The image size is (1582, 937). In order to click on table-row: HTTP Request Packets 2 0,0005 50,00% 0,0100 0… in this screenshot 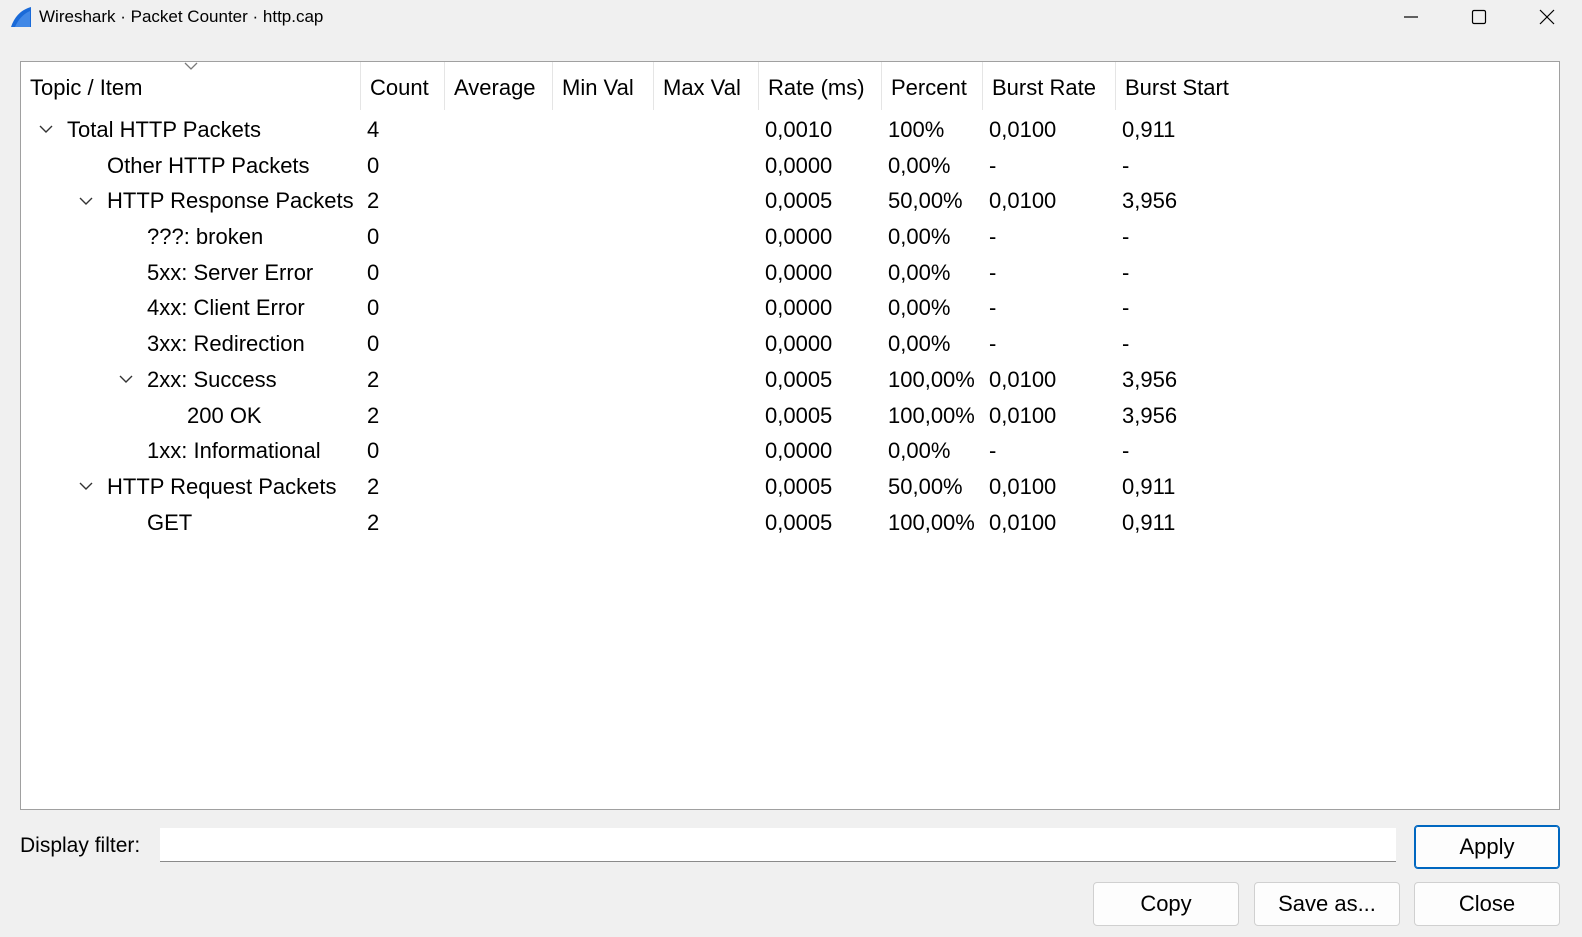, I will do `click(790, 487)`.